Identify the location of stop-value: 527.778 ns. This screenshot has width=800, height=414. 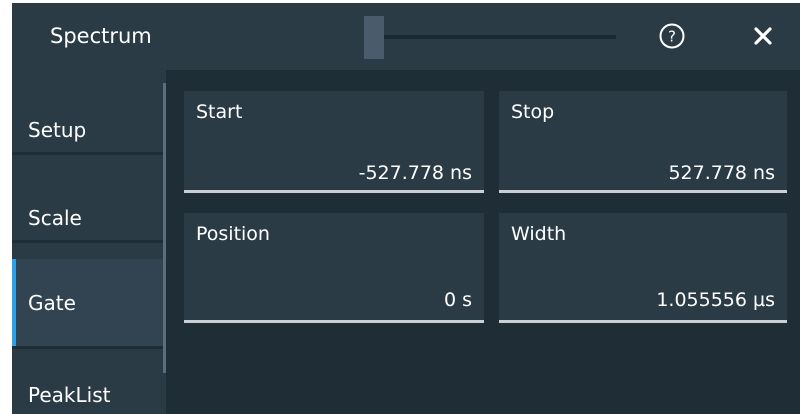
(721, 173).